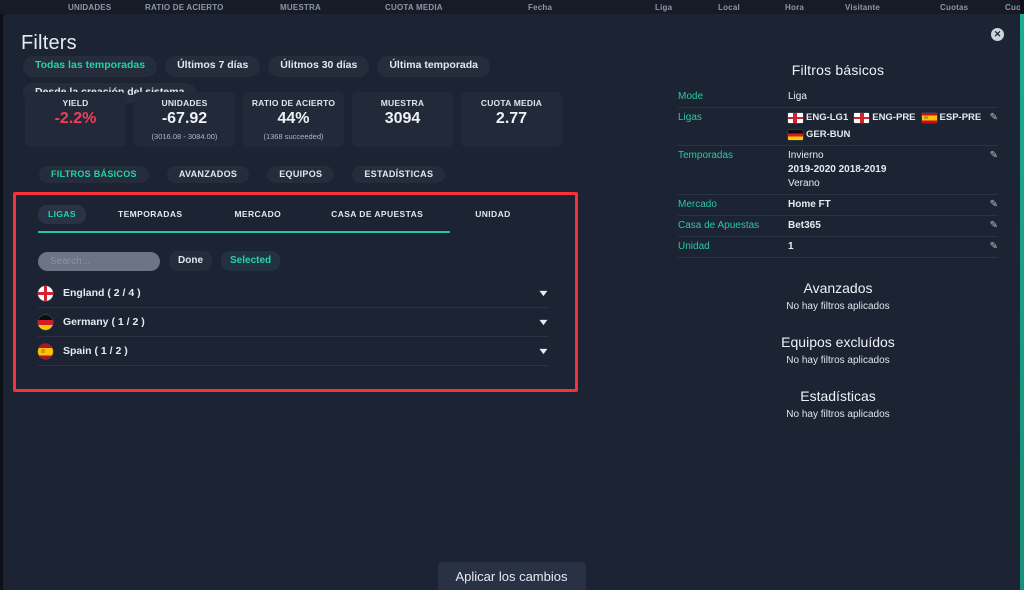 This screenshot has width=1024, height=590. Describe the element at coordinates (827, 117) in the screenshot. I see `league-code: ENG-LG1` at that location.